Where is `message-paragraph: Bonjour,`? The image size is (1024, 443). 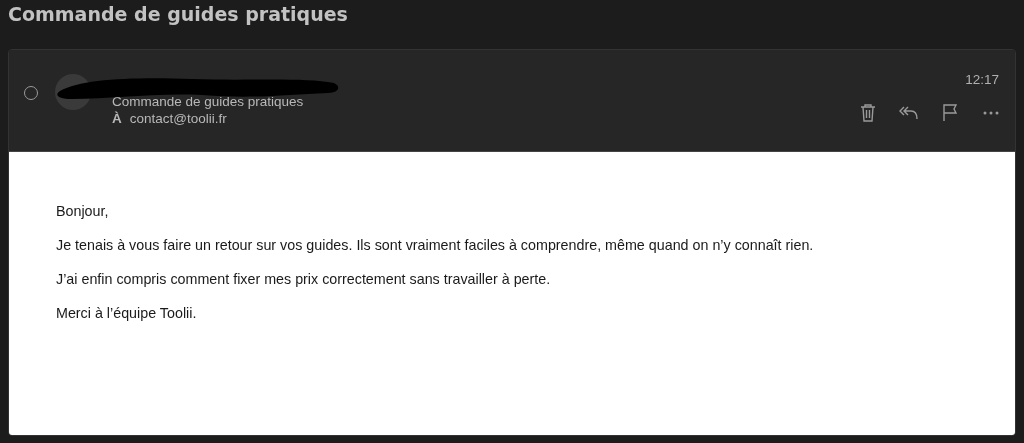 message-paragraph: Bonjour, is located at coordinates (83, 211).